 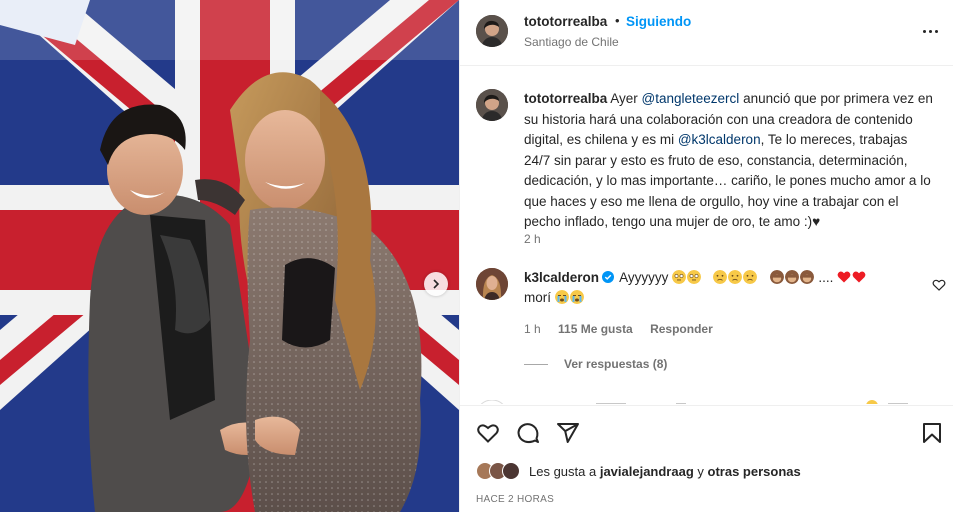 What do you see at coordinates (561, 277) in the screenshot?
I see `comment-username: k3lcalderon` at bounding box center [561, 277].